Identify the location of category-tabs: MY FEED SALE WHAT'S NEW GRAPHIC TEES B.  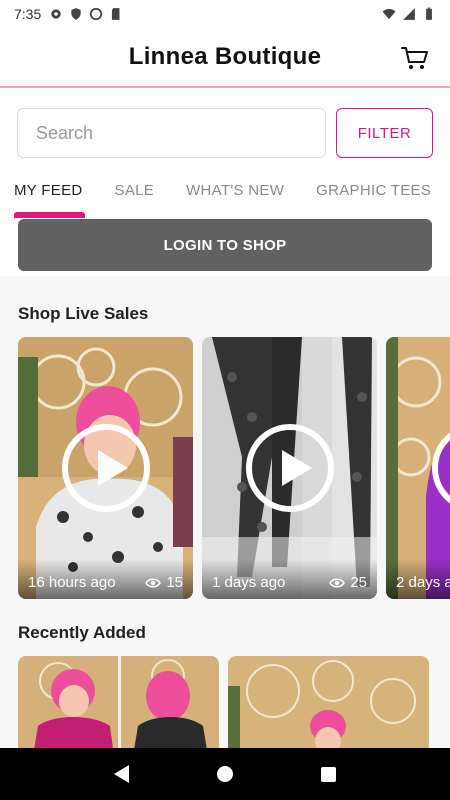
(225, 195).